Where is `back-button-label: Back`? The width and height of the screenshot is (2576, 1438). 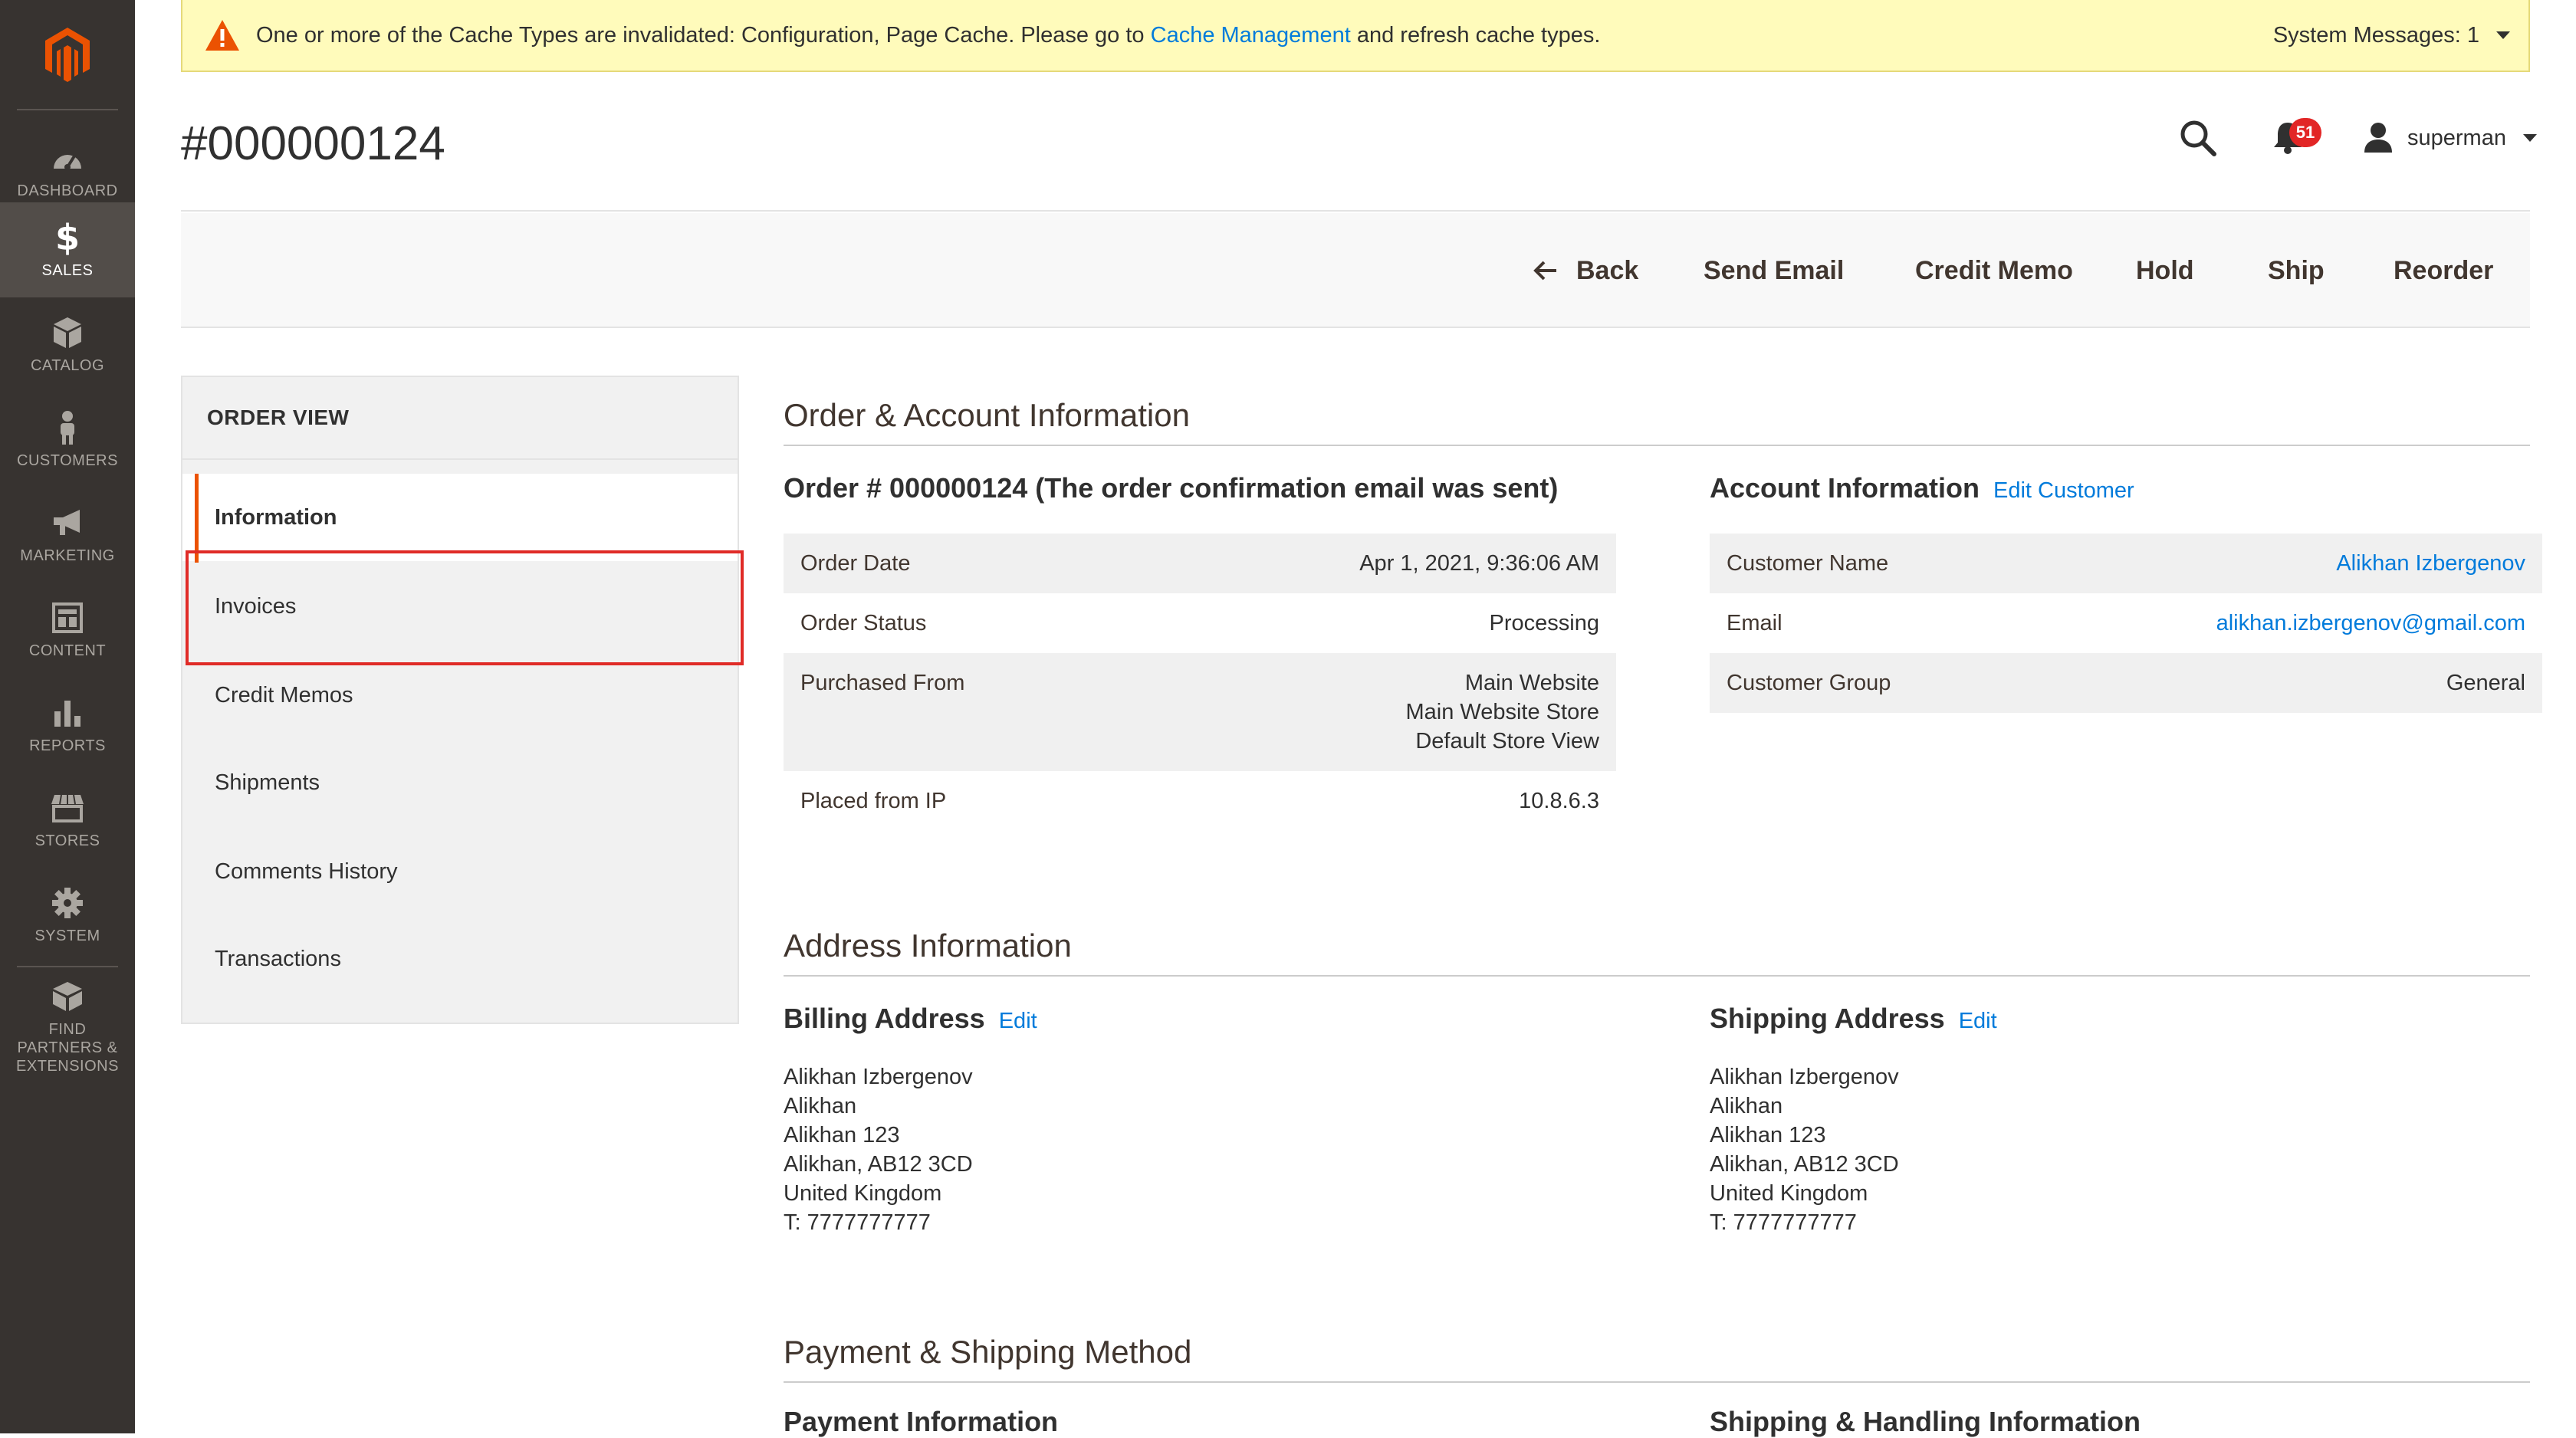 back-button-label: Back is located at coordinates (1607, 270).